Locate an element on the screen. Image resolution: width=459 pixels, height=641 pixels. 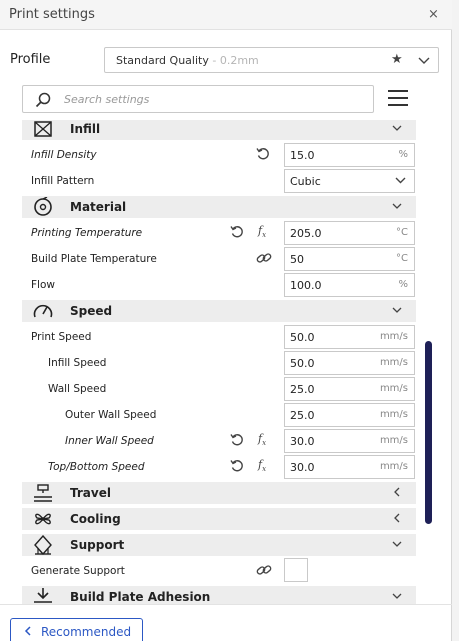
infill-icon is located at coordinates (43, 129).